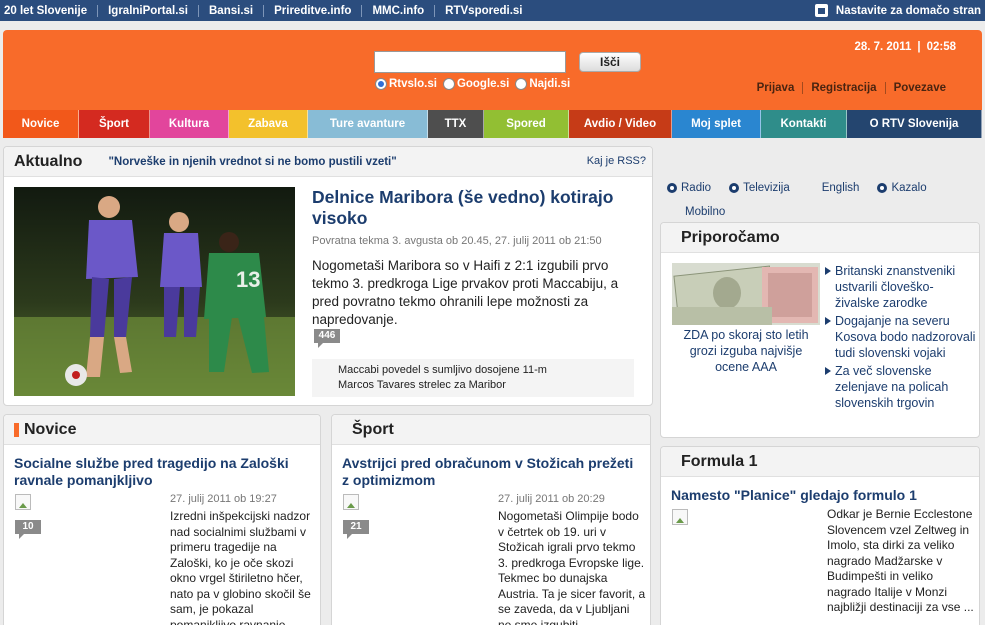 The image size is (985, 625). Describe the element at coordinates (313, 10) in the screenshot. I see `network-link: Prireditve.info` at that location.